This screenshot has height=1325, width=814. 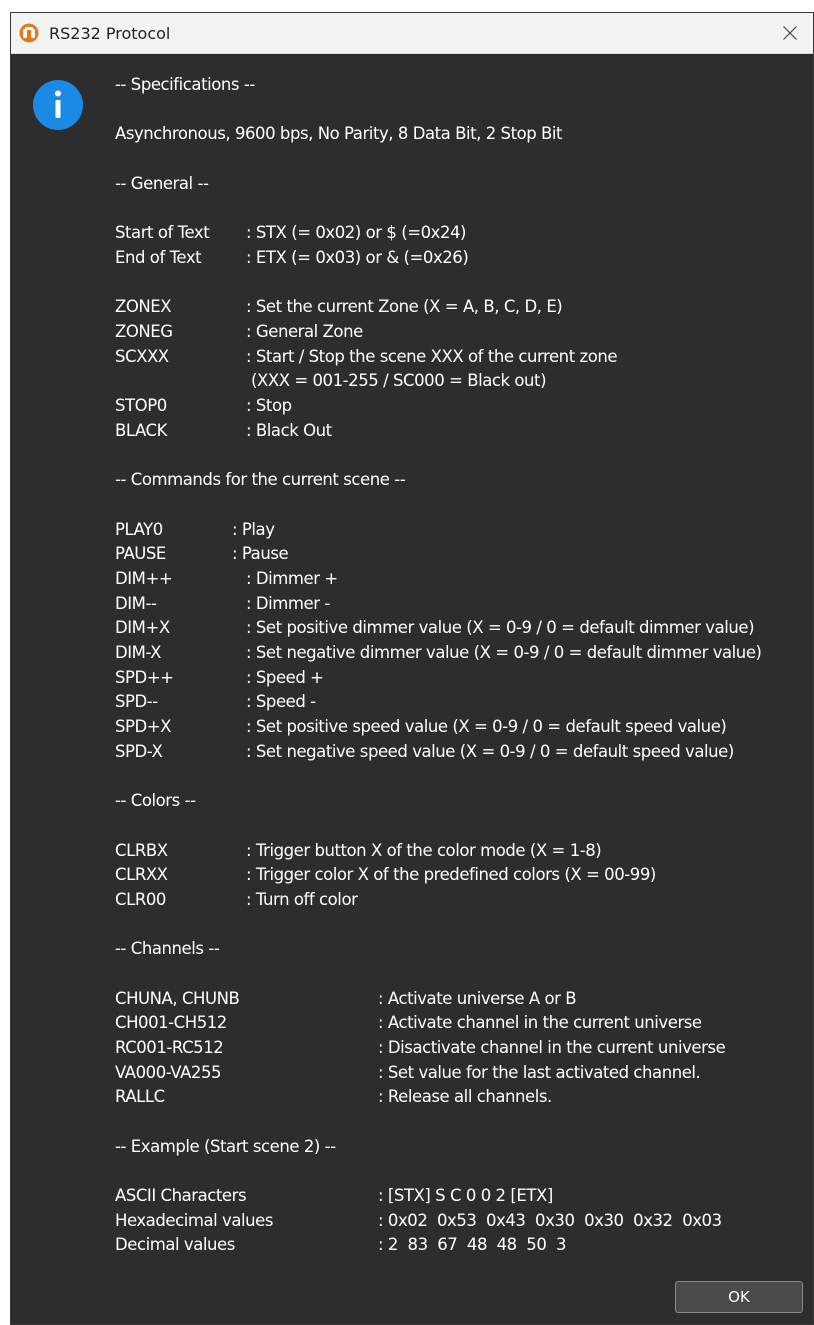 What do you see at coordinates (140, 1096) in the screenshot?
I see `command-name: RALLC` at bounding box center [140, 1096].